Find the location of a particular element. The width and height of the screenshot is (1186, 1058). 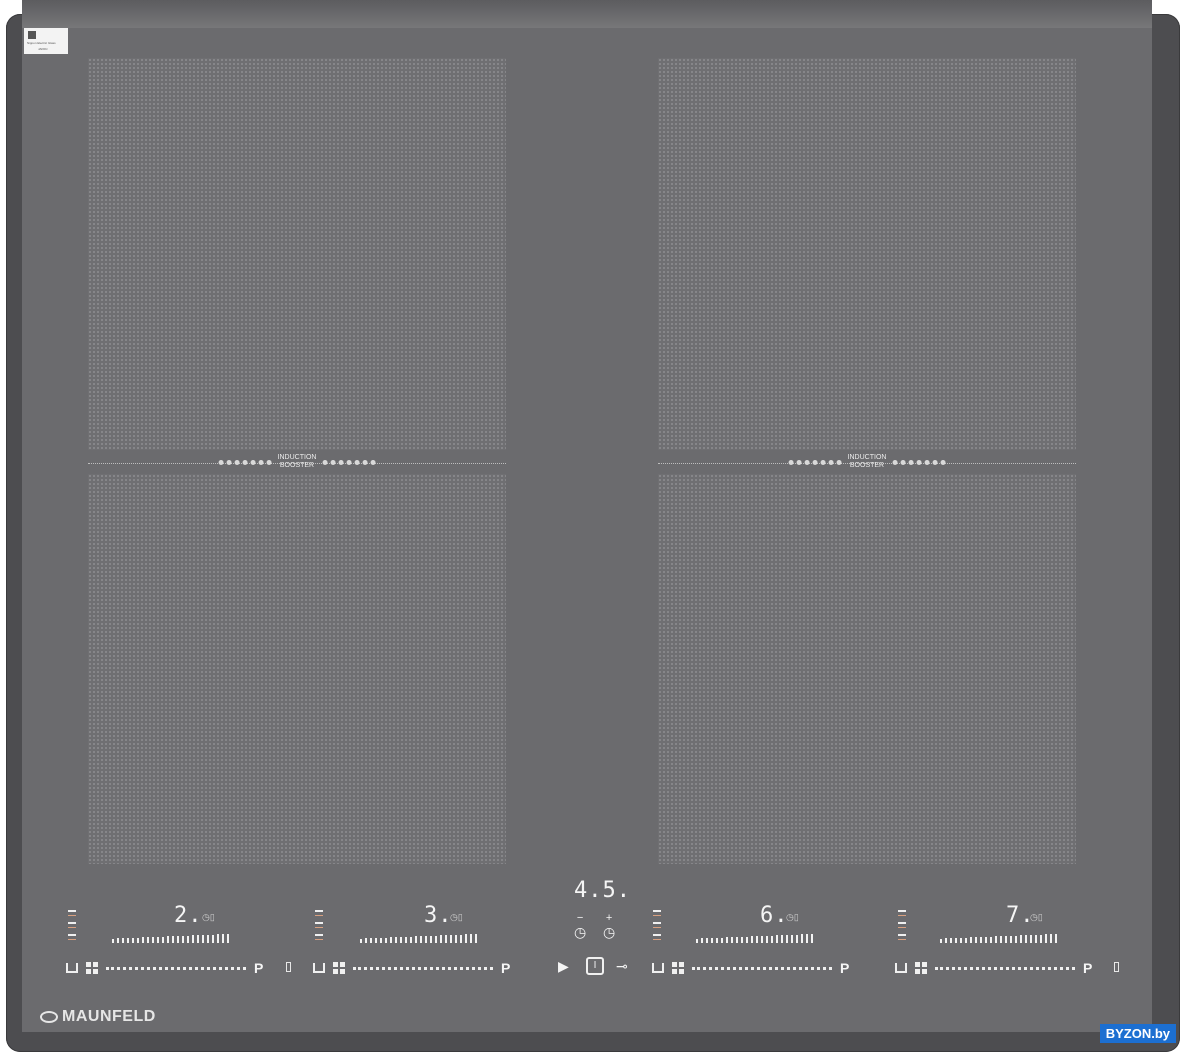

watermark: BYZON.by is located at coordinates (1137, 1033).